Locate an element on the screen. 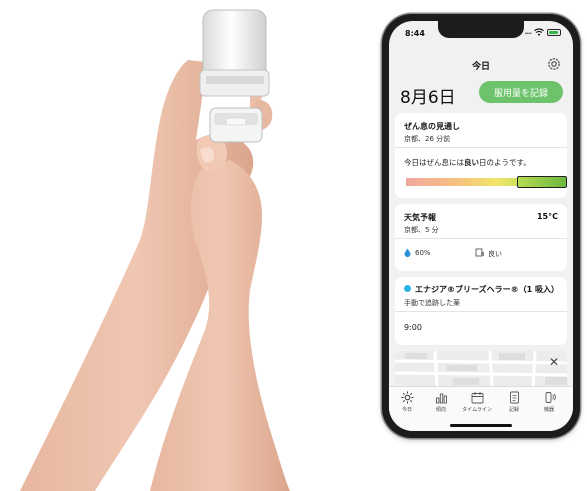  gear-icon is located at coordinates (554, 64).